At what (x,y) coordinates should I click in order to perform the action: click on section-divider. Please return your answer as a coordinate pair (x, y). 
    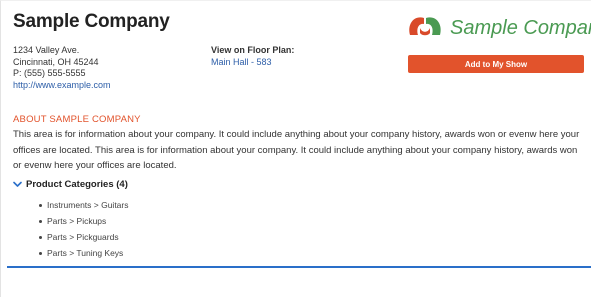
    Looking at the image, I should click on (299, 267).